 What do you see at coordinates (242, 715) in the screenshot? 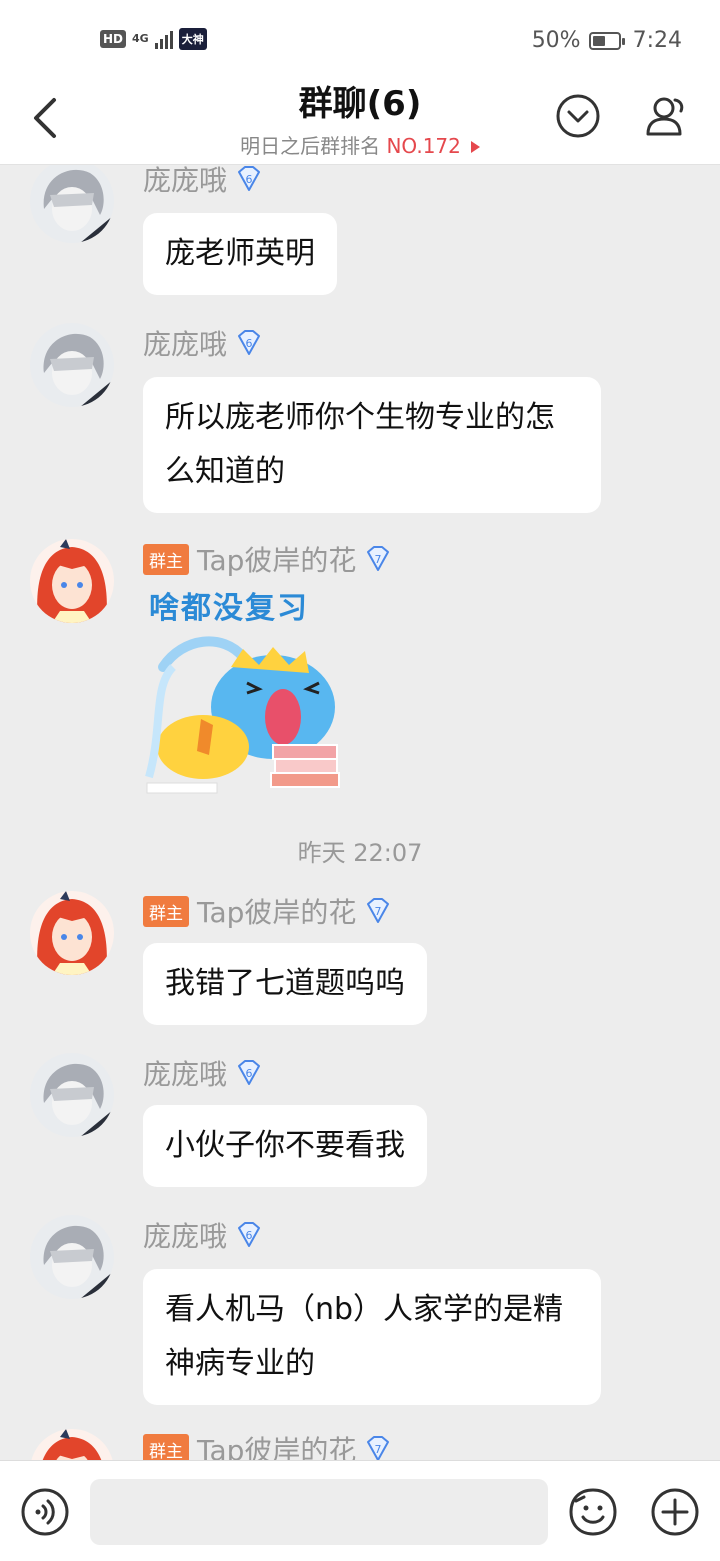
I see `crying-blob-sticker` at bounding box center [242, 715].